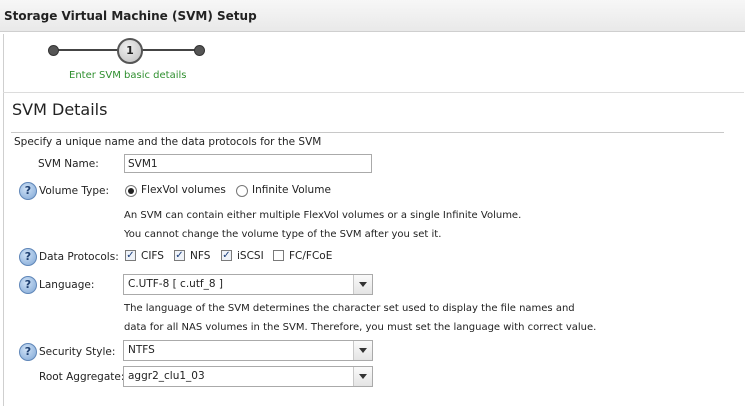 The width and height of the screenshot is (745, 406). What do you see at coordinates (372, 16) in the screenshot?
I see `title-bar: Storage Virtual Machine (SVM) Setup` at bounding box center [372, 16].